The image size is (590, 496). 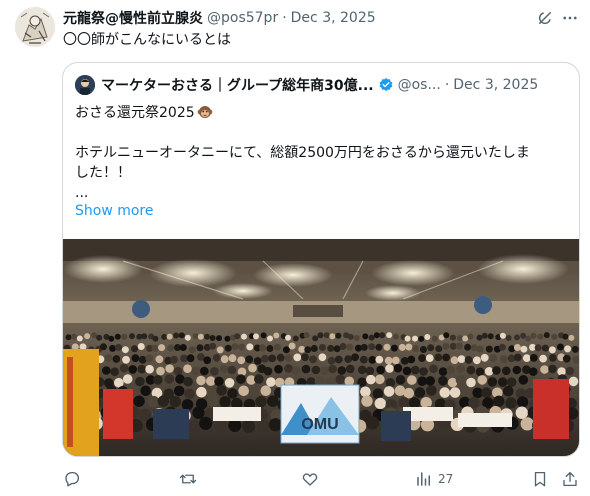 I want to click on reply-icon, so click(x=72, y=479).